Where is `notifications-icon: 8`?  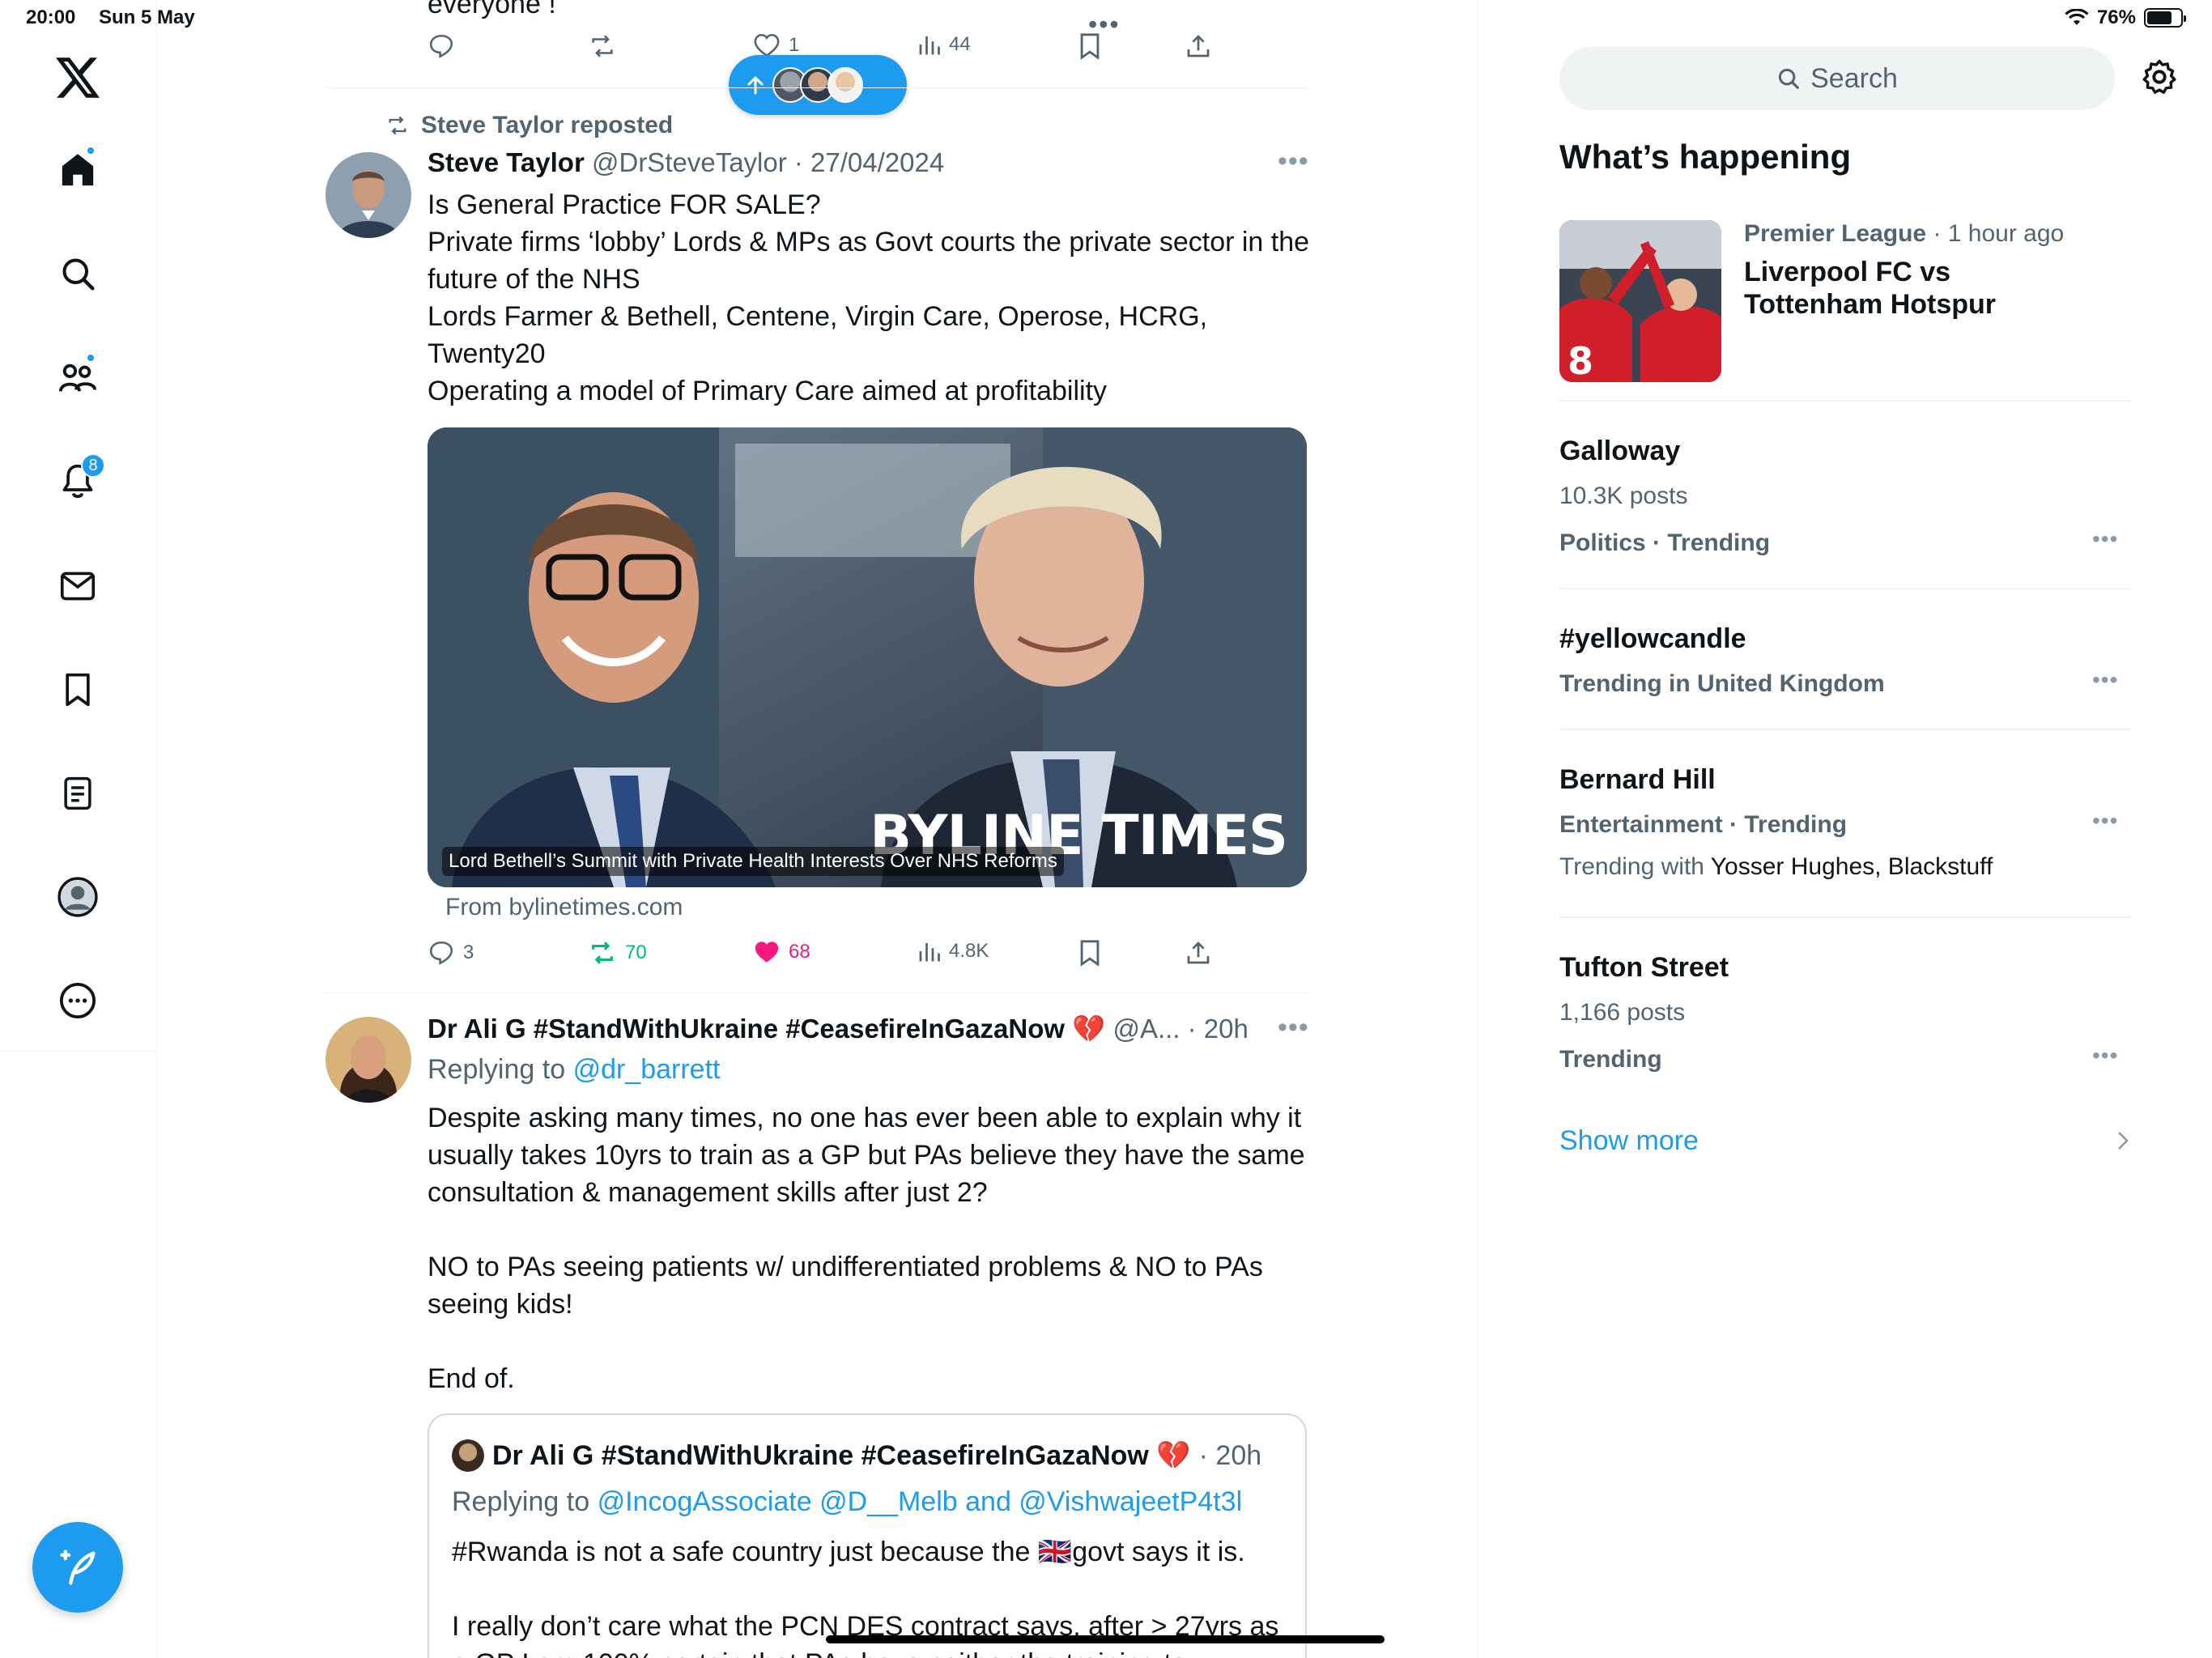 notifications-icon: 8 is located at coordinates (79, 479).